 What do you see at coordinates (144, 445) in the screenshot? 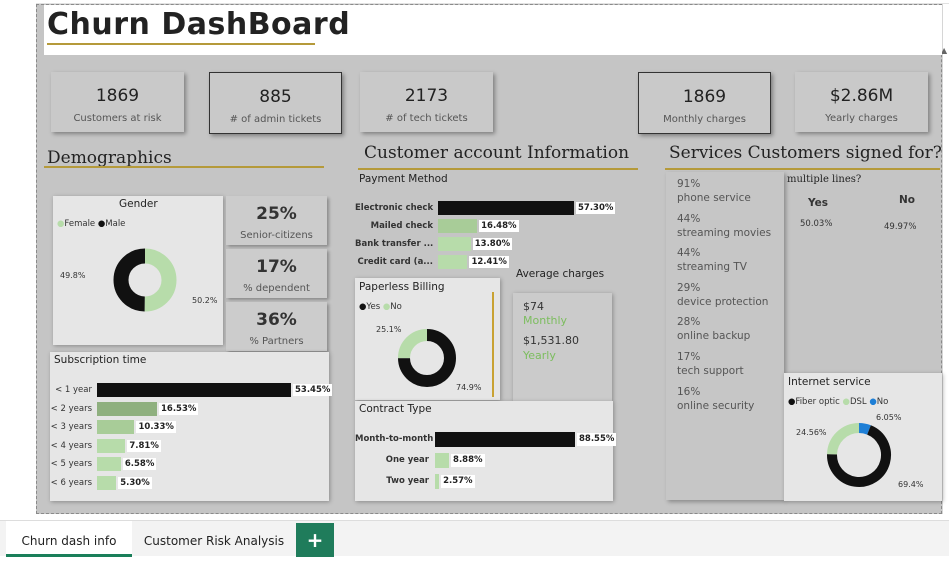
I see `bar-value-label: 7.81%` at bounding box center [144, 445].